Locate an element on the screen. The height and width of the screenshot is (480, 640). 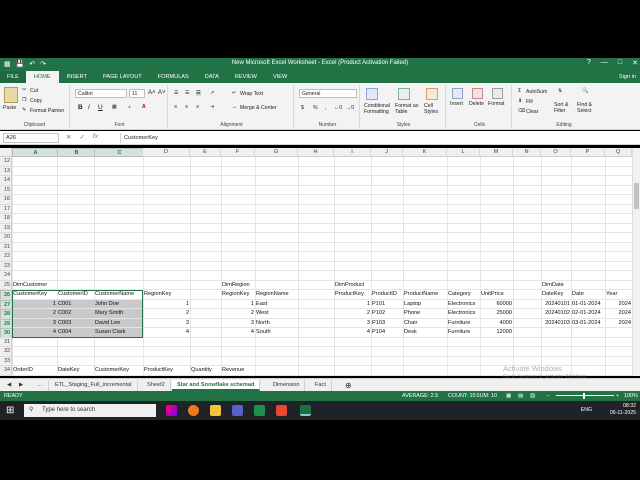
cell-i30: 4 is located at coordinates (352, 333).